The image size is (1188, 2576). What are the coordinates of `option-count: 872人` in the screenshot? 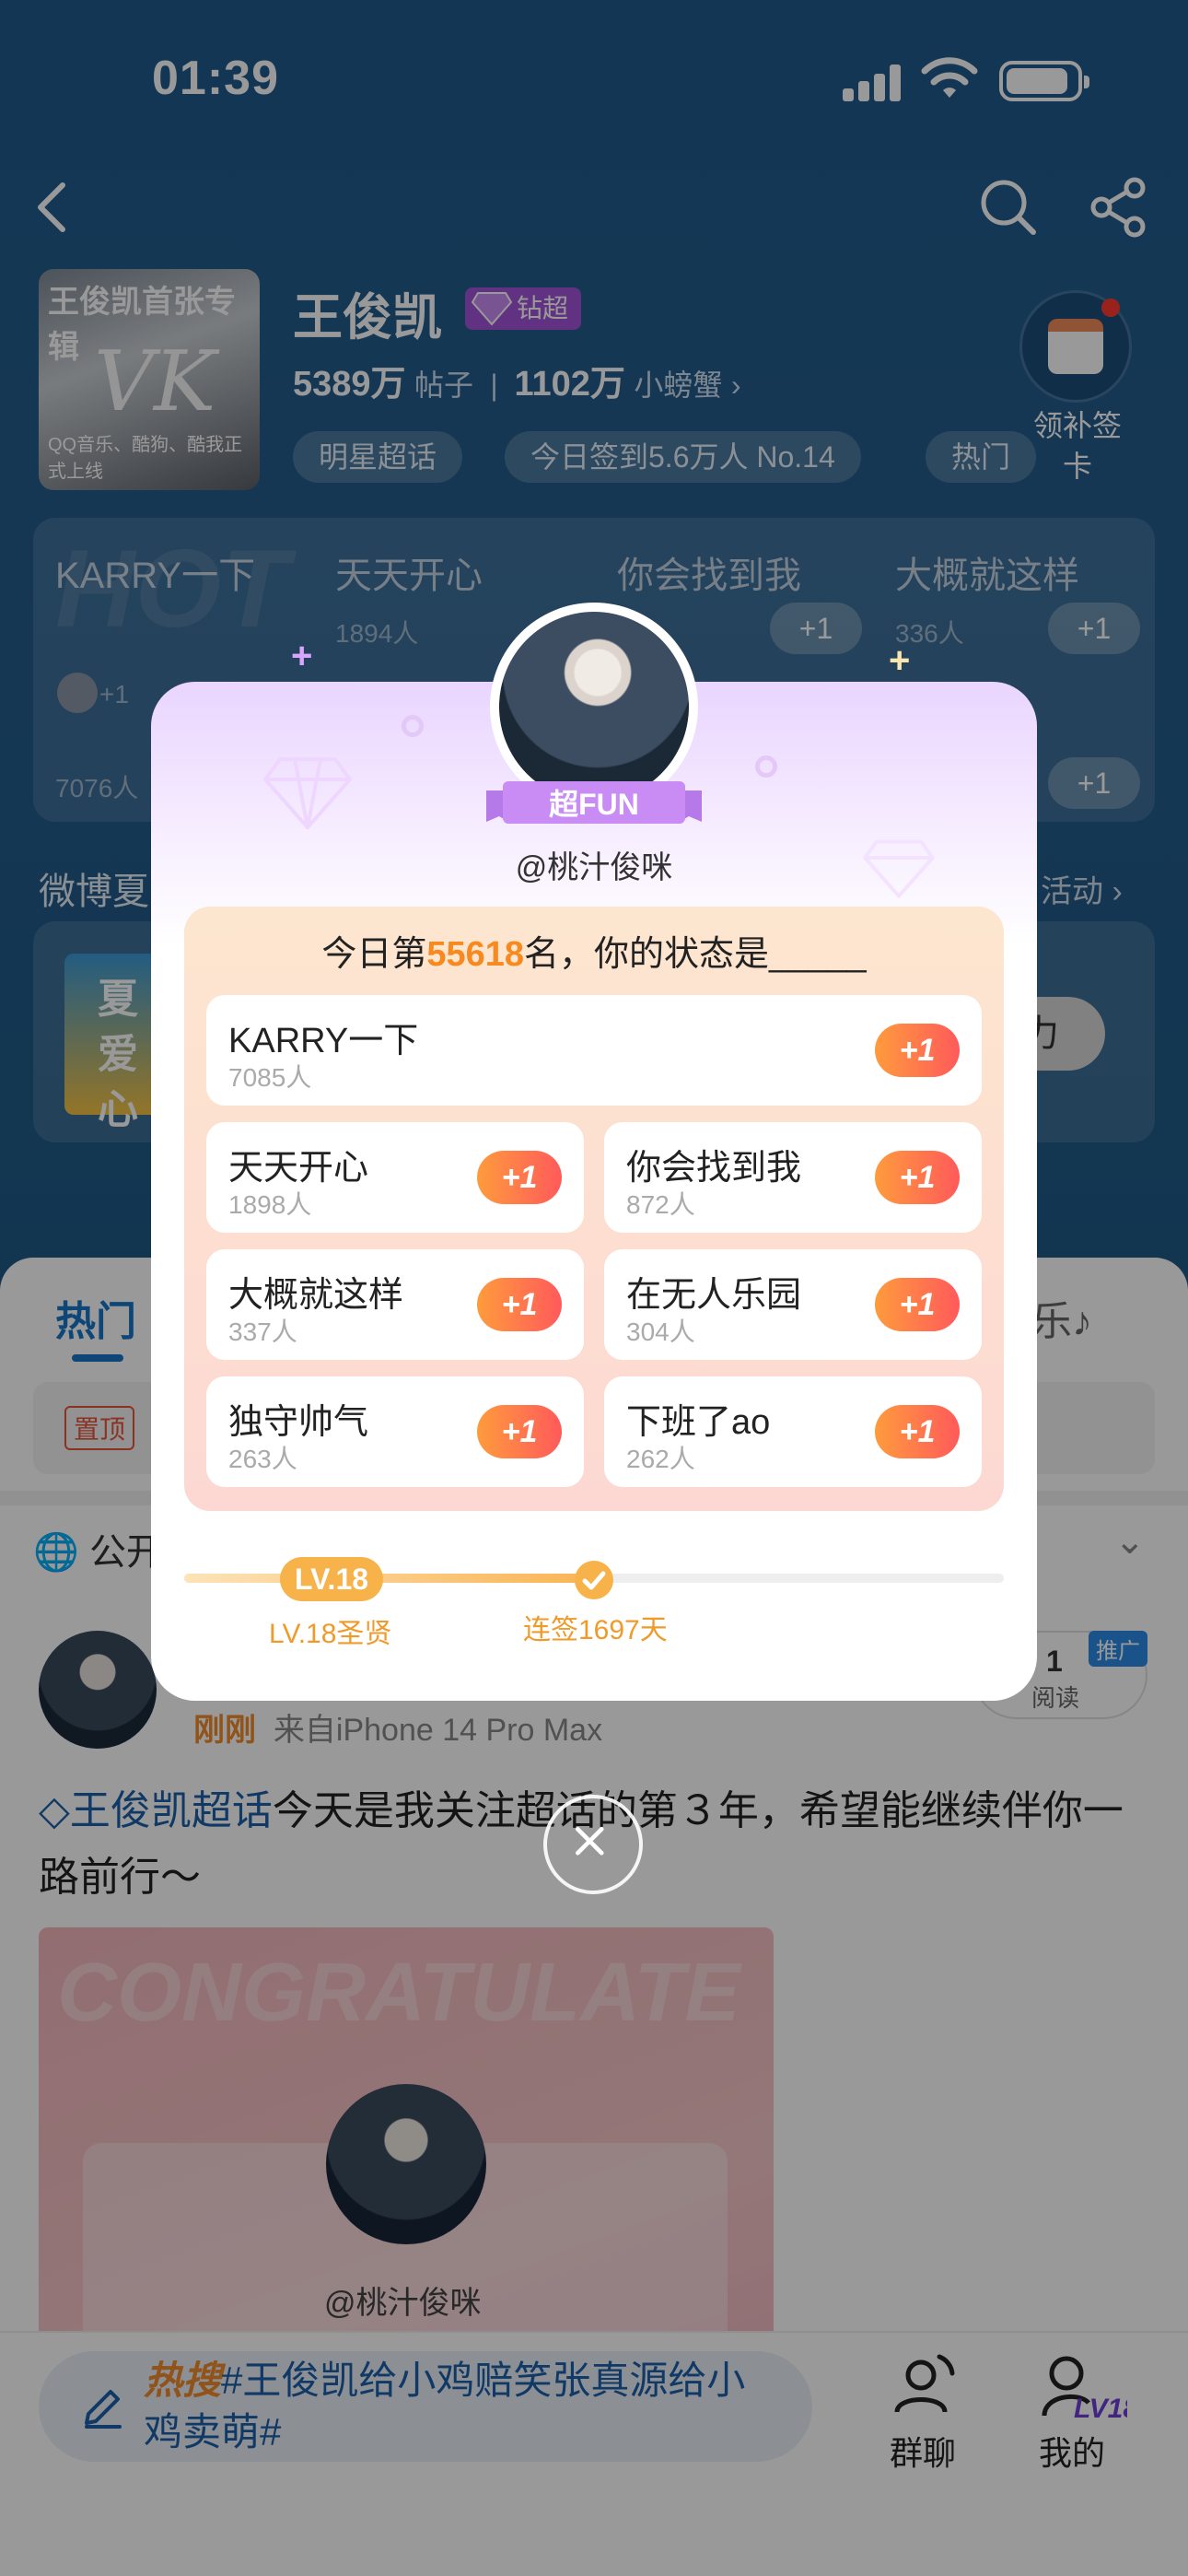 It's located at (660, 1204).